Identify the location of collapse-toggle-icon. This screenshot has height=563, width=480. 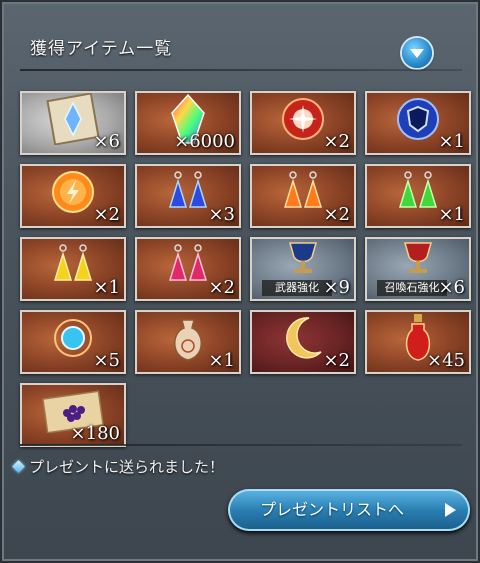
(417, 53).